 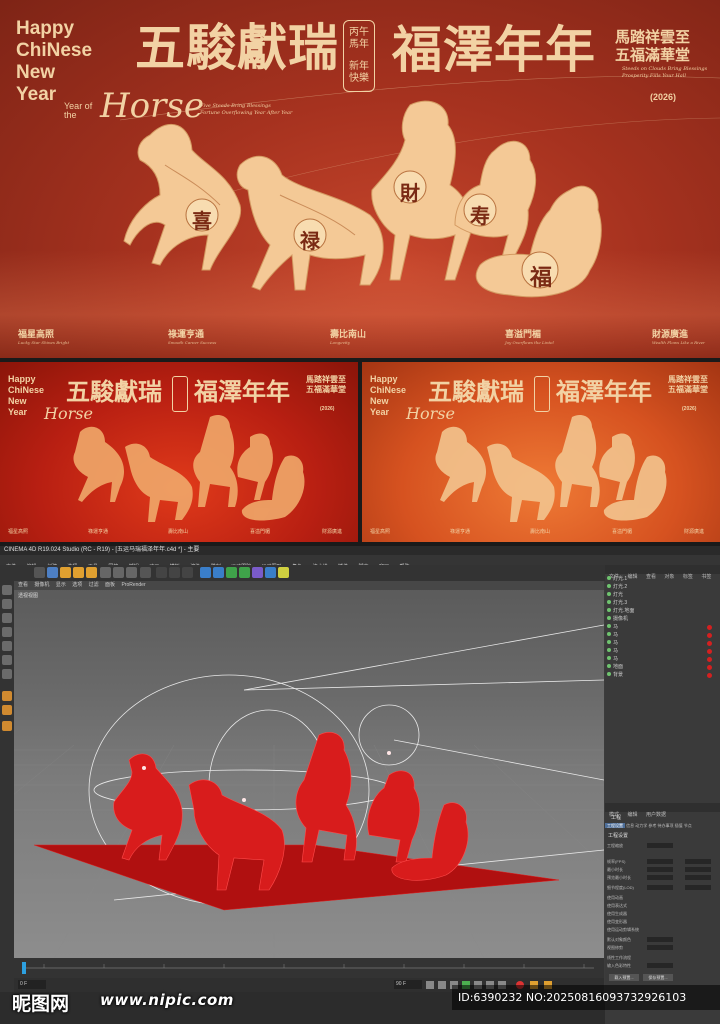 I want to click on c4d-timeline, so click(x=309, y=968).